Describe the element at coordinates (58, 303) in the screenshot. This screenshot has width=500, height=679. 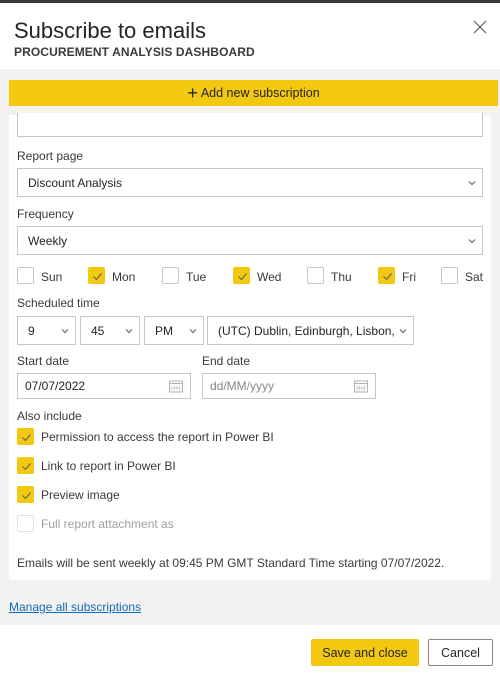
I see `scheduled-time-label: Scheduled time` at that location.